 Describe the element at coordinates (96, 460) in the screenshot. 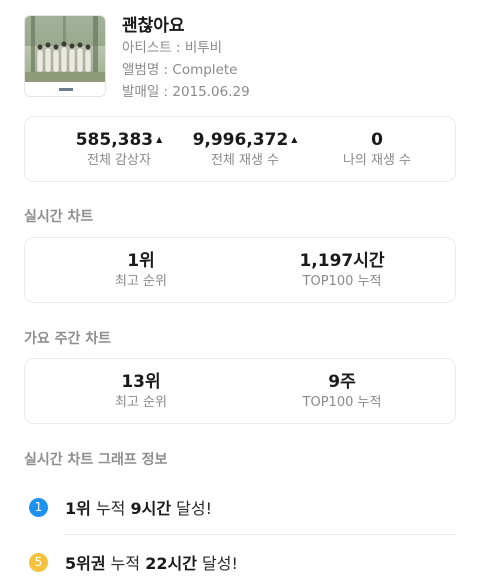

I see `graph-info-title: 실시간 차트 그래프 정보` at that location.